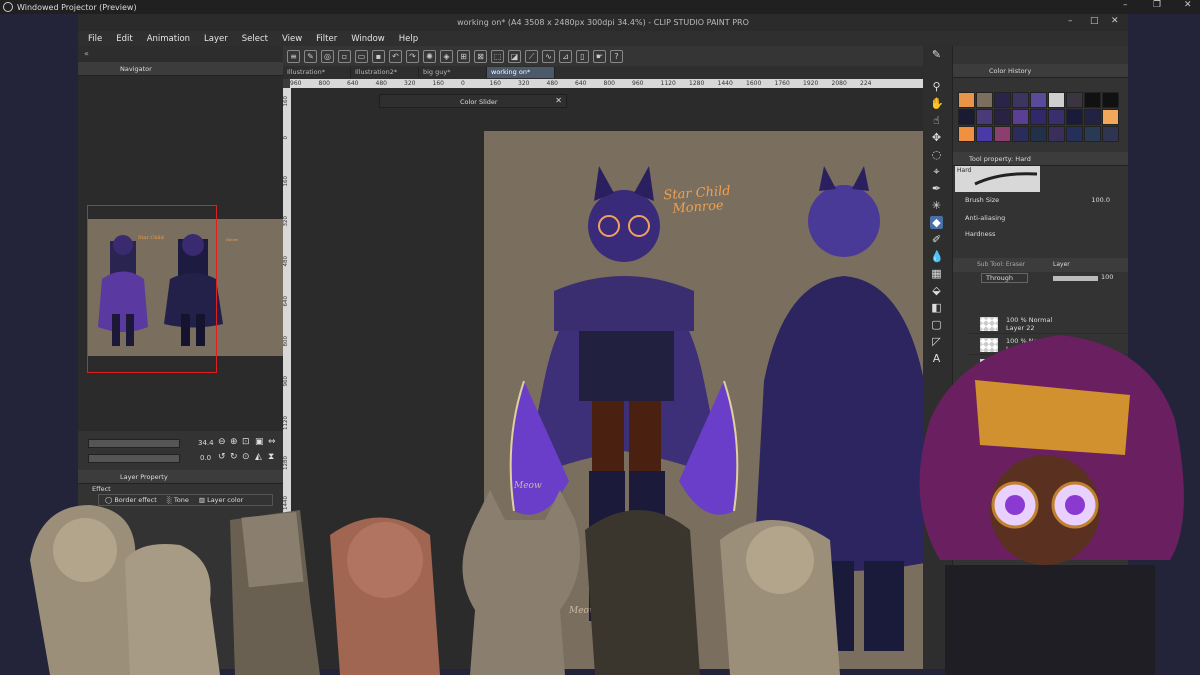 The width and height of the screenshot is (1200, 675). I want to click on magnifier-icon: ⚲, so click(936, 86).